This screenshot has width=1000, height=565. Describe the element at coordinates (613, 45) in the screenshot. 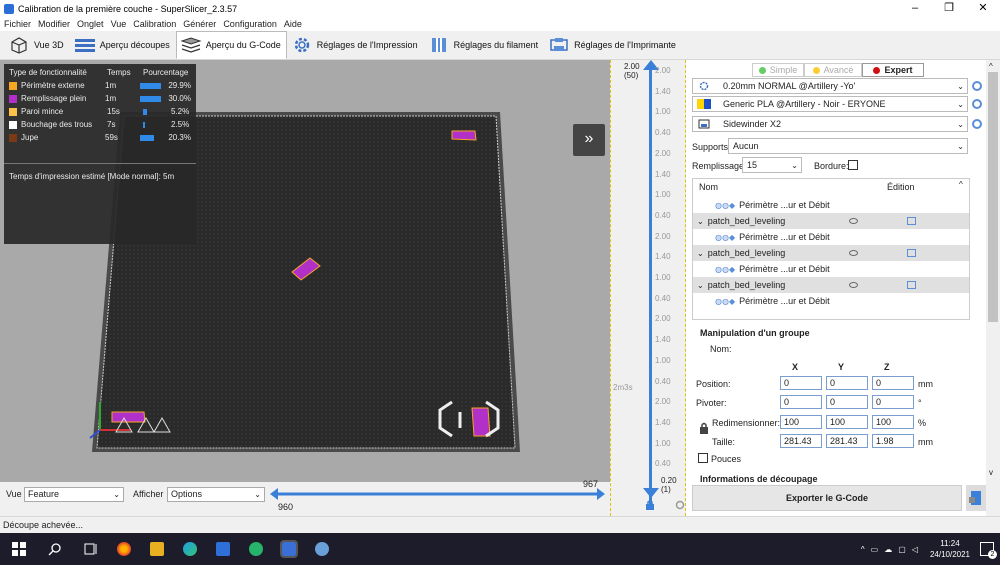

I see `tab-printer-settings: Réglages de l'Imprimante` at that location.